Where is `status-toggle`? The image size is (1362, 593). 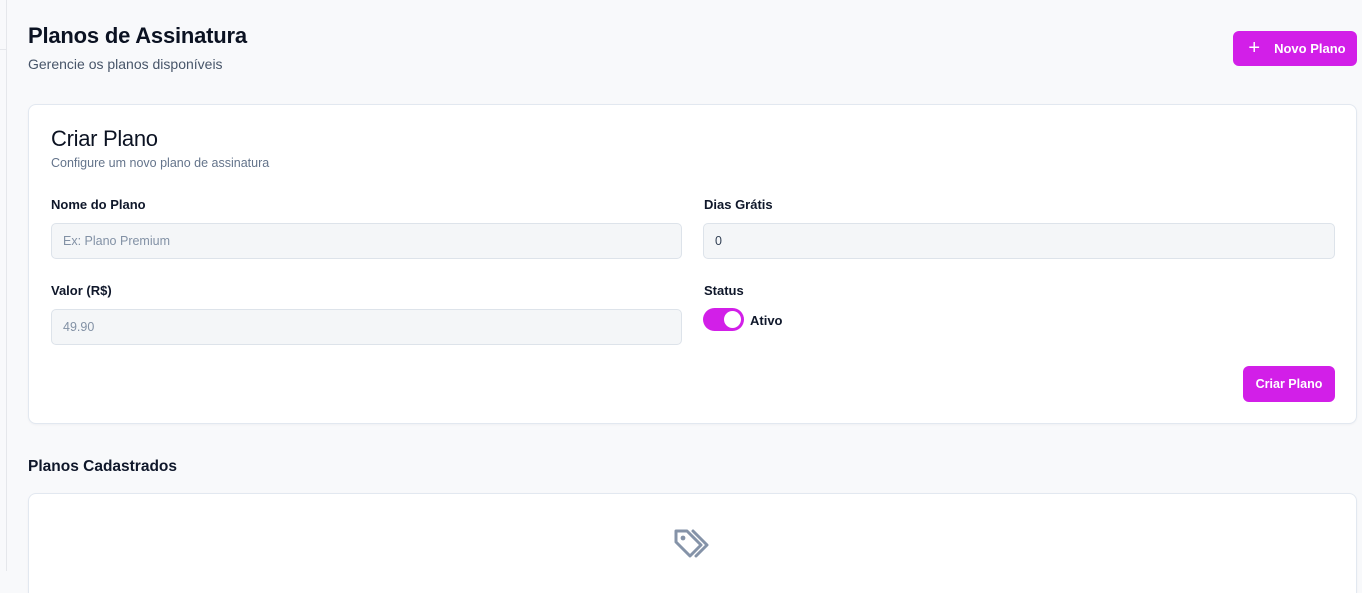
status-toggle is located at coordinates (723, 319).